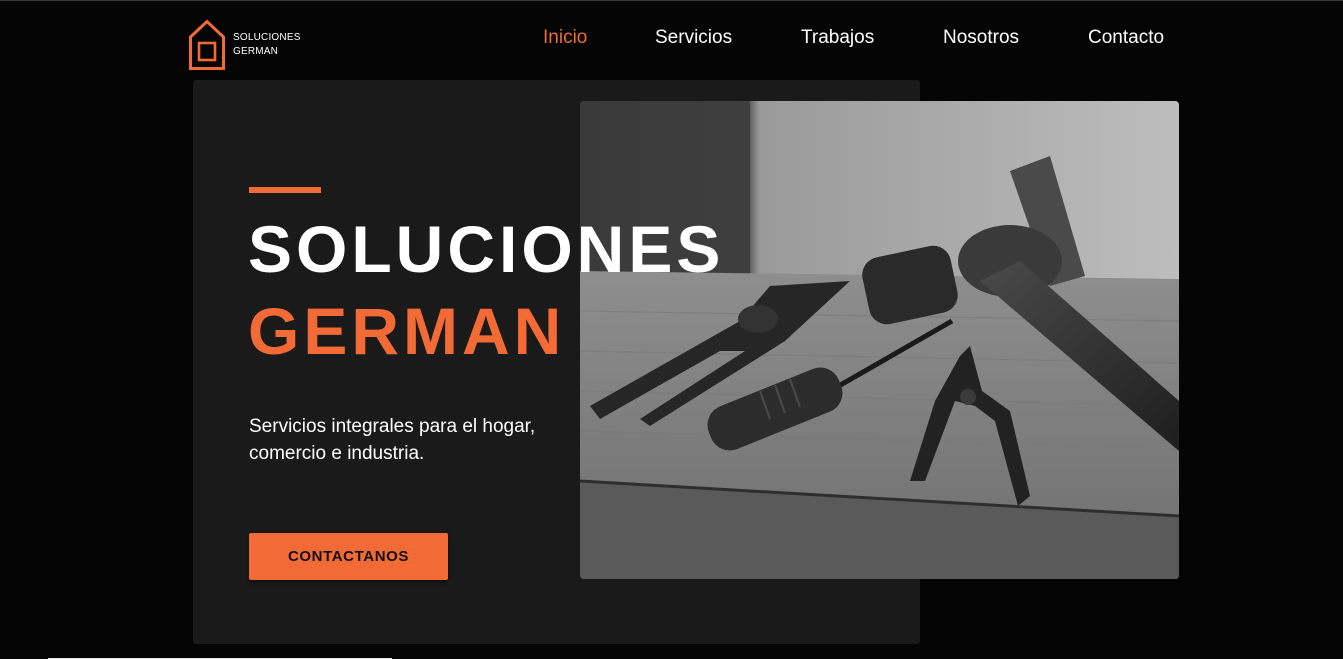  Describe the element at coordinates (693, 38) in the screenshot. I see `nav-item-servicios: Servicios` at that location.